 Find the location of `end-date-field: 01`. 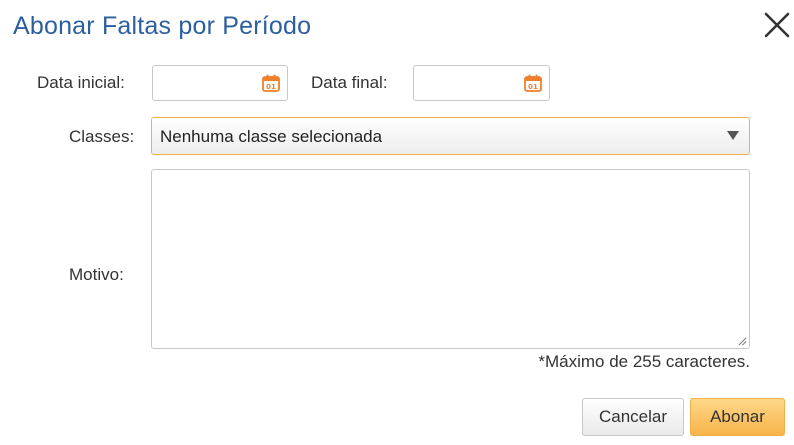

end-date-field: 01 is located at coordinates (481, 83).